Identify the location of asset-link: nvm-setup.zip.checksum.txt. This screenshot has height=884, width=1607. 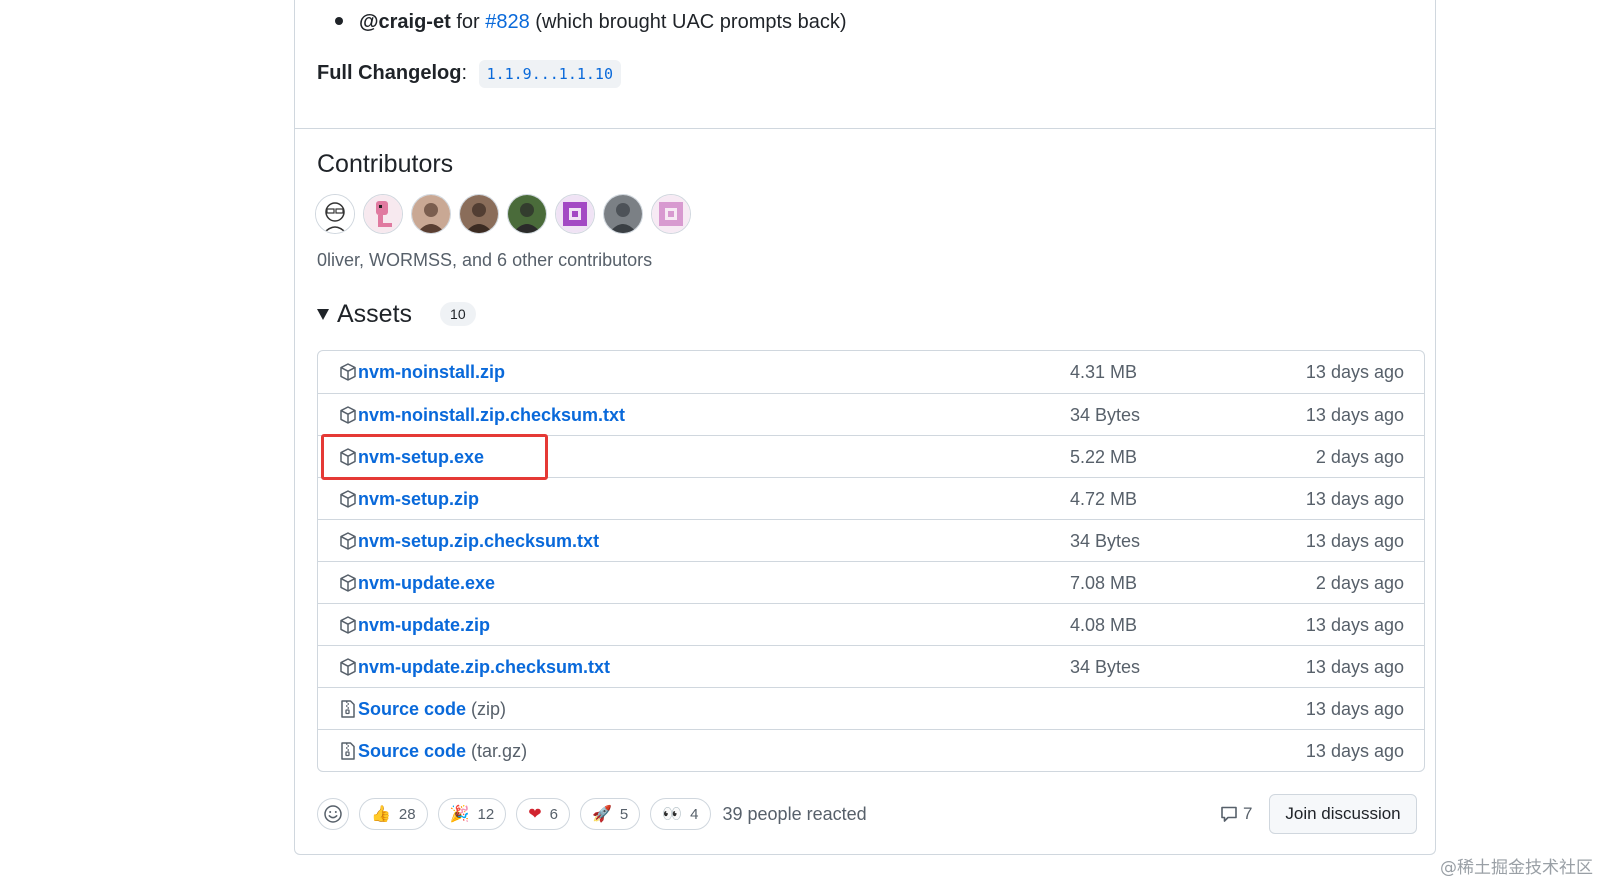
(468, 541).